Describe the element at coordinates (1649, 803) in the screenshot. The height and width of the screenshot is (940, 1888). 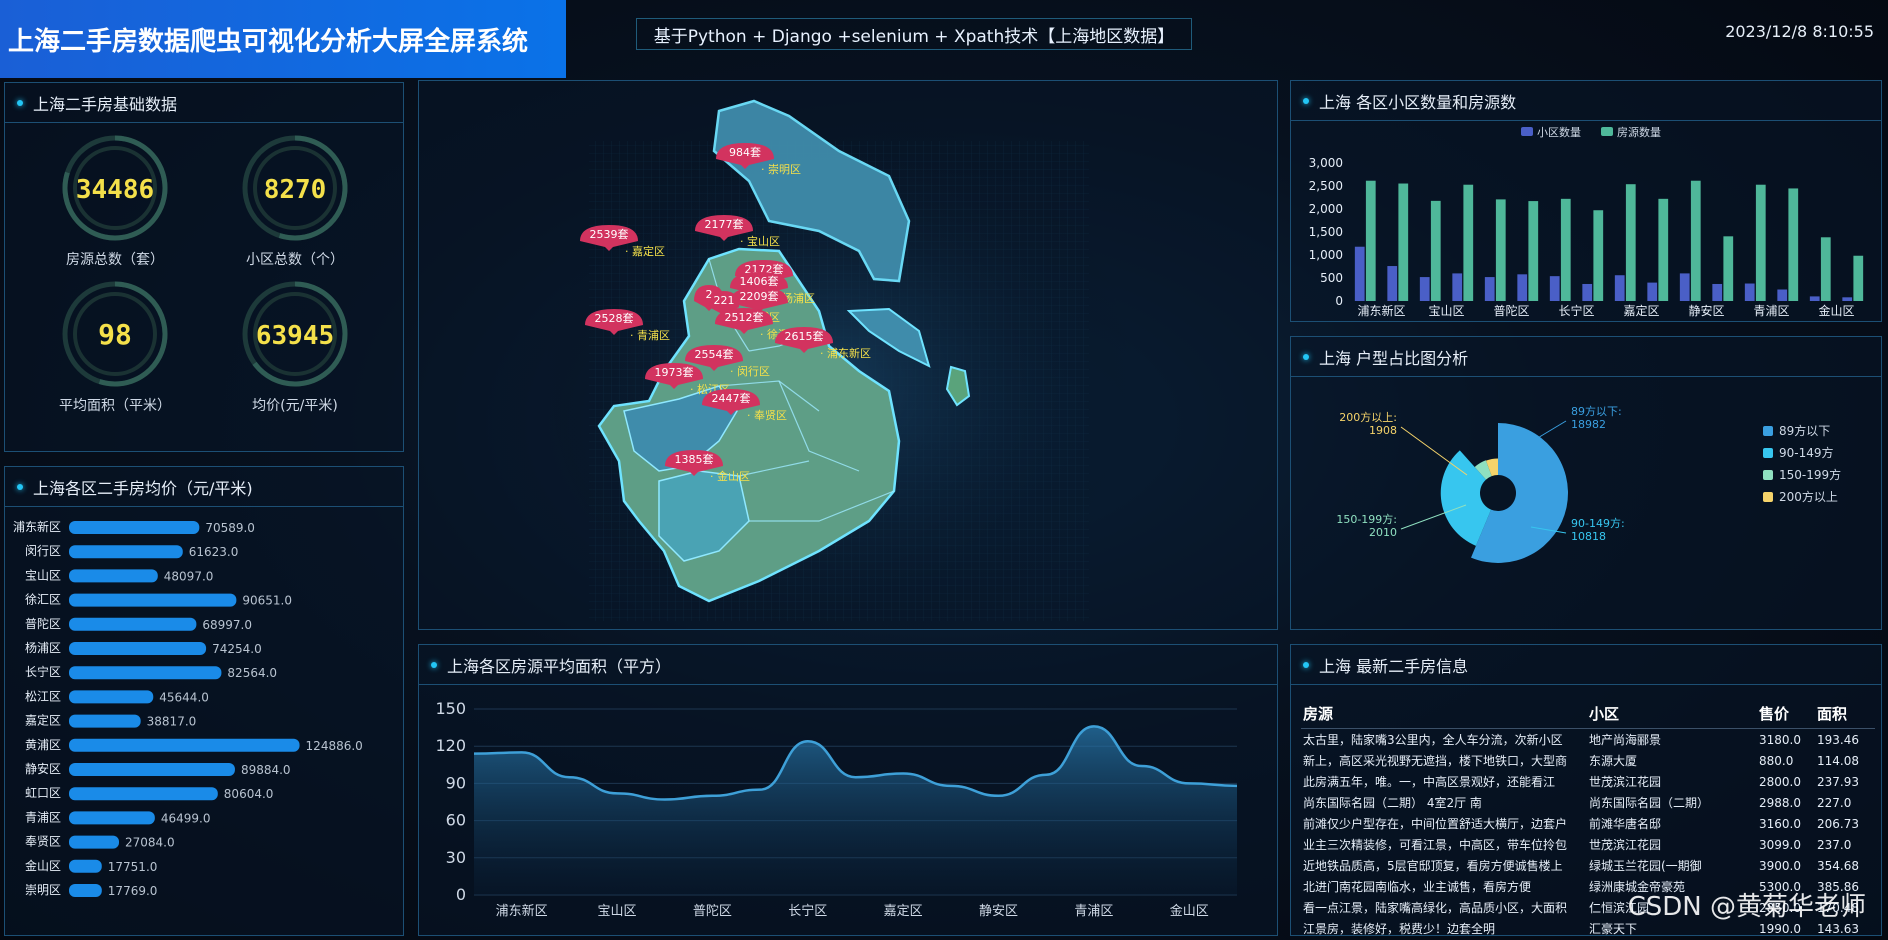
I see `table-cell: 尚东国际名园（二期）` at that location.